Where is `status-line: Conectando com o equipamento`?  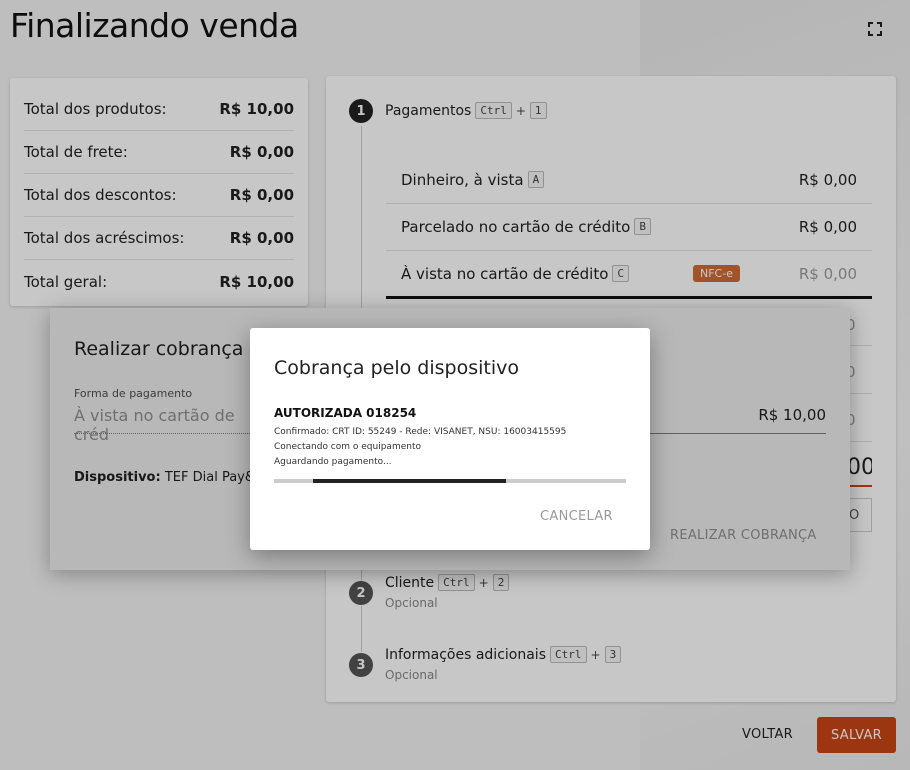 status-line: Conectando com o equipamento is located at coordinates (347, 447).